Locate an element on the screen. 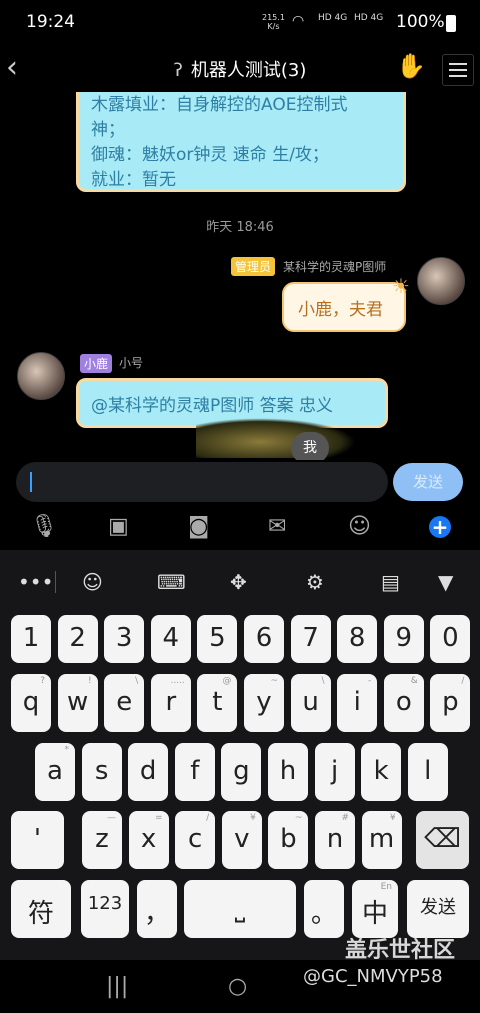  key-v: v ¥ is located at coordinates (241, 840).